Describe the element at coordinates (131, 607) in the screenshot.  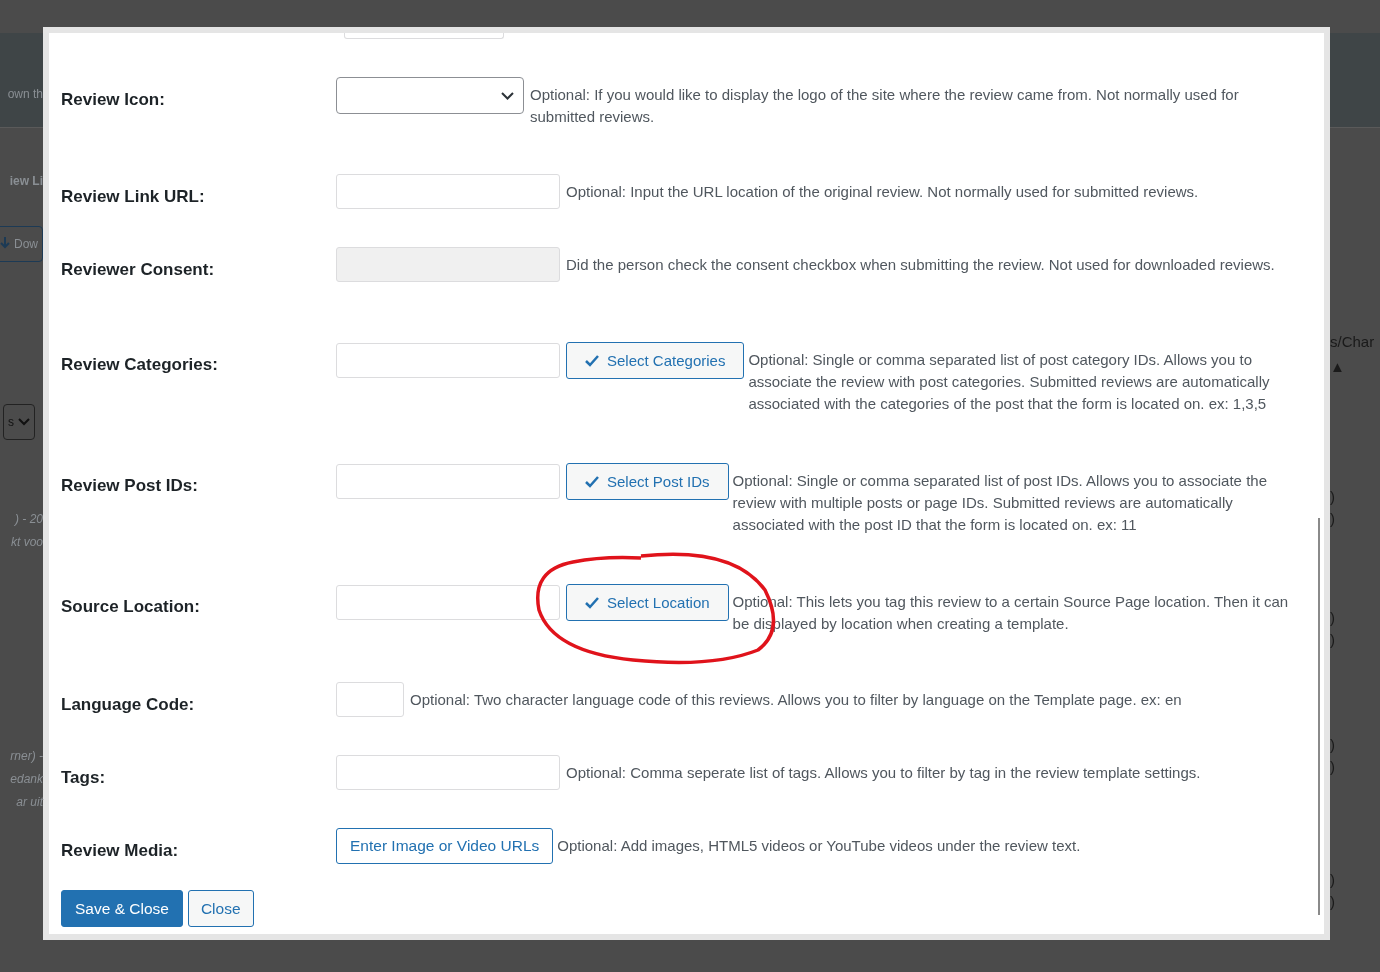
I see `field-label: Source Location:` at that location.